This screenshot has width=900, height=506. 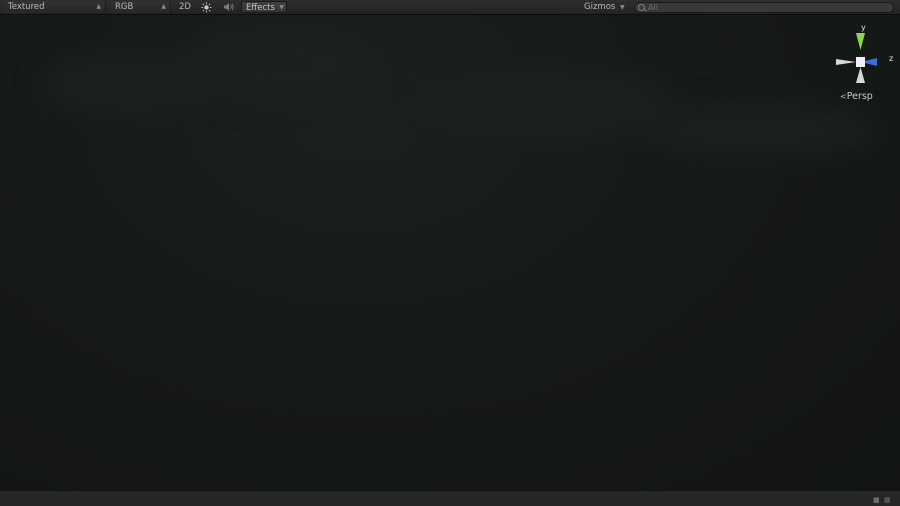 I want to click on lock-icon: ■︎, so click(x=876, y=500).